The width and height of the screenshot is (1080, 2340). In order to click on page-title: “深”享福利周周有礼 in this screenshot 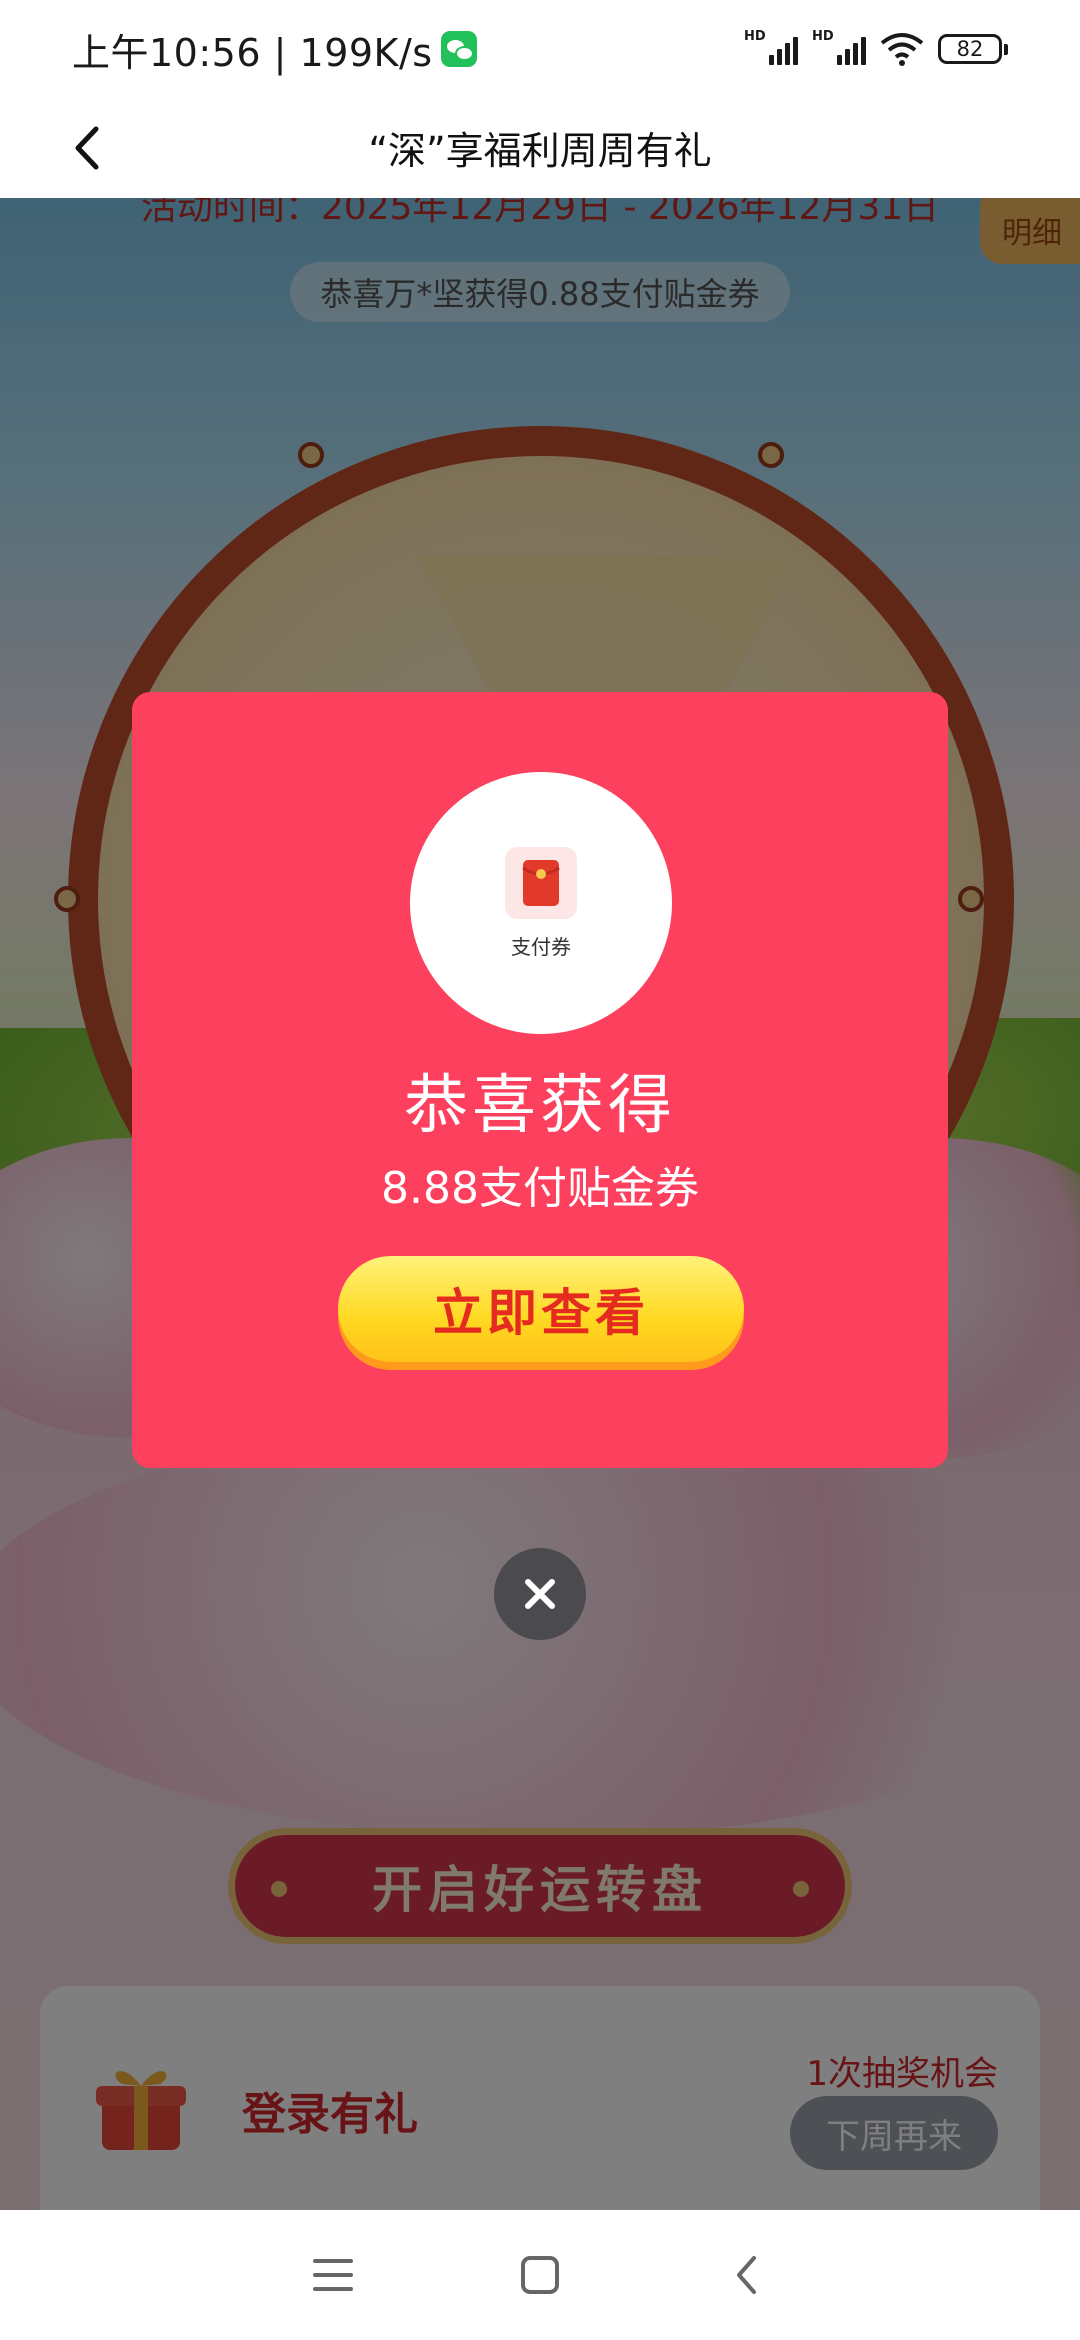, I will do `click(540, 151)`.